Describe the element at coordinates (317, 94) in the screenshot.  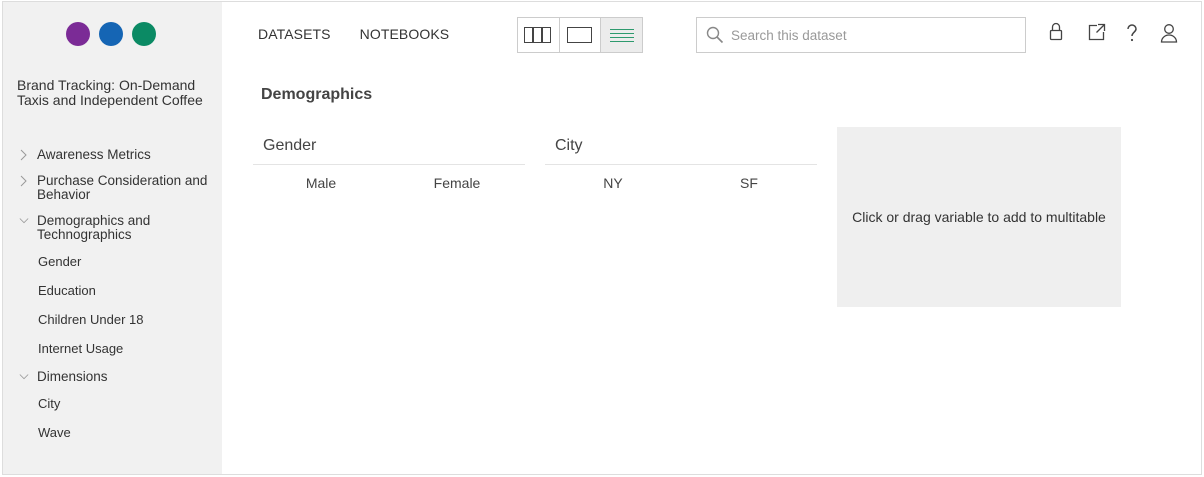
I see `page-title: Demographics` at that location.